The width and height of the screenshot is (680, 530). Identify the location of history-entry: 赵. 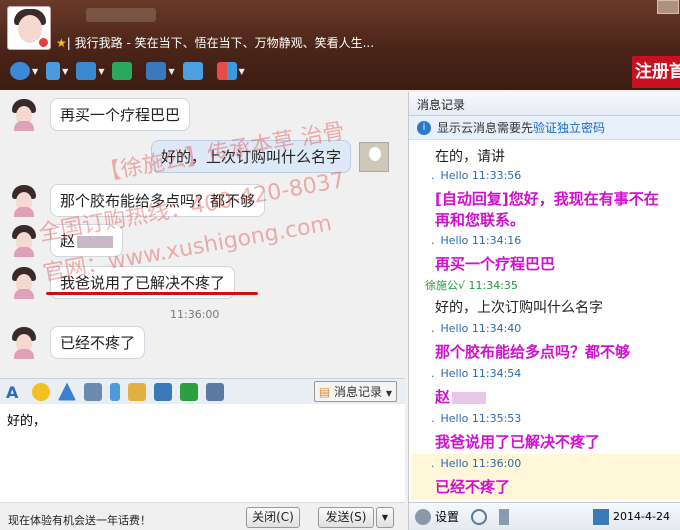
(545, 396).